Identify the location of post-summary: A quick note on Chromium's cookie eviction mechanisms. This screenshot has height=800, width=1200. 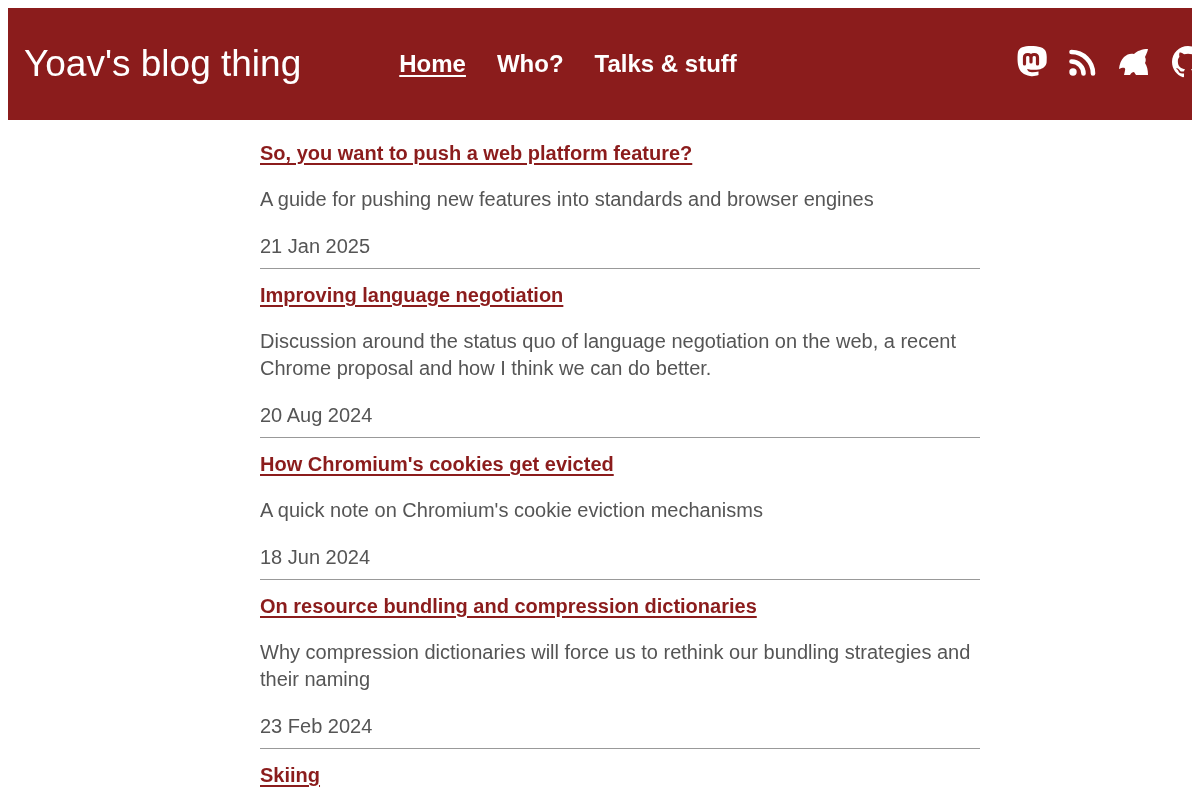
(512, 510).